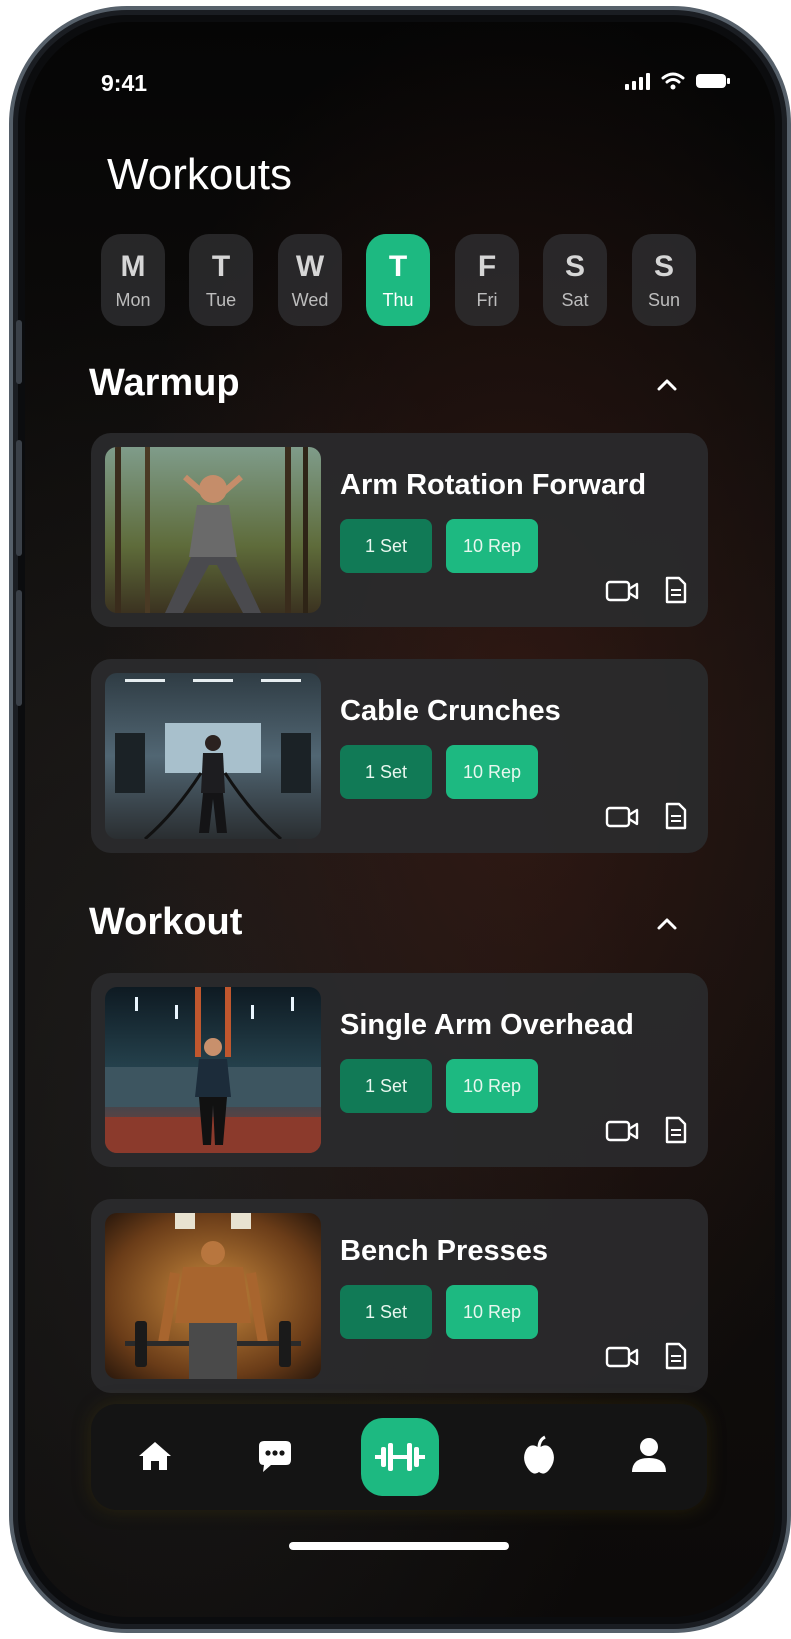 Image resolution: width=791 pixels, height=1639 pixels. Describe the element at coordinates (310, 266) in the screenshot. I see `day-letter: W` at that location.